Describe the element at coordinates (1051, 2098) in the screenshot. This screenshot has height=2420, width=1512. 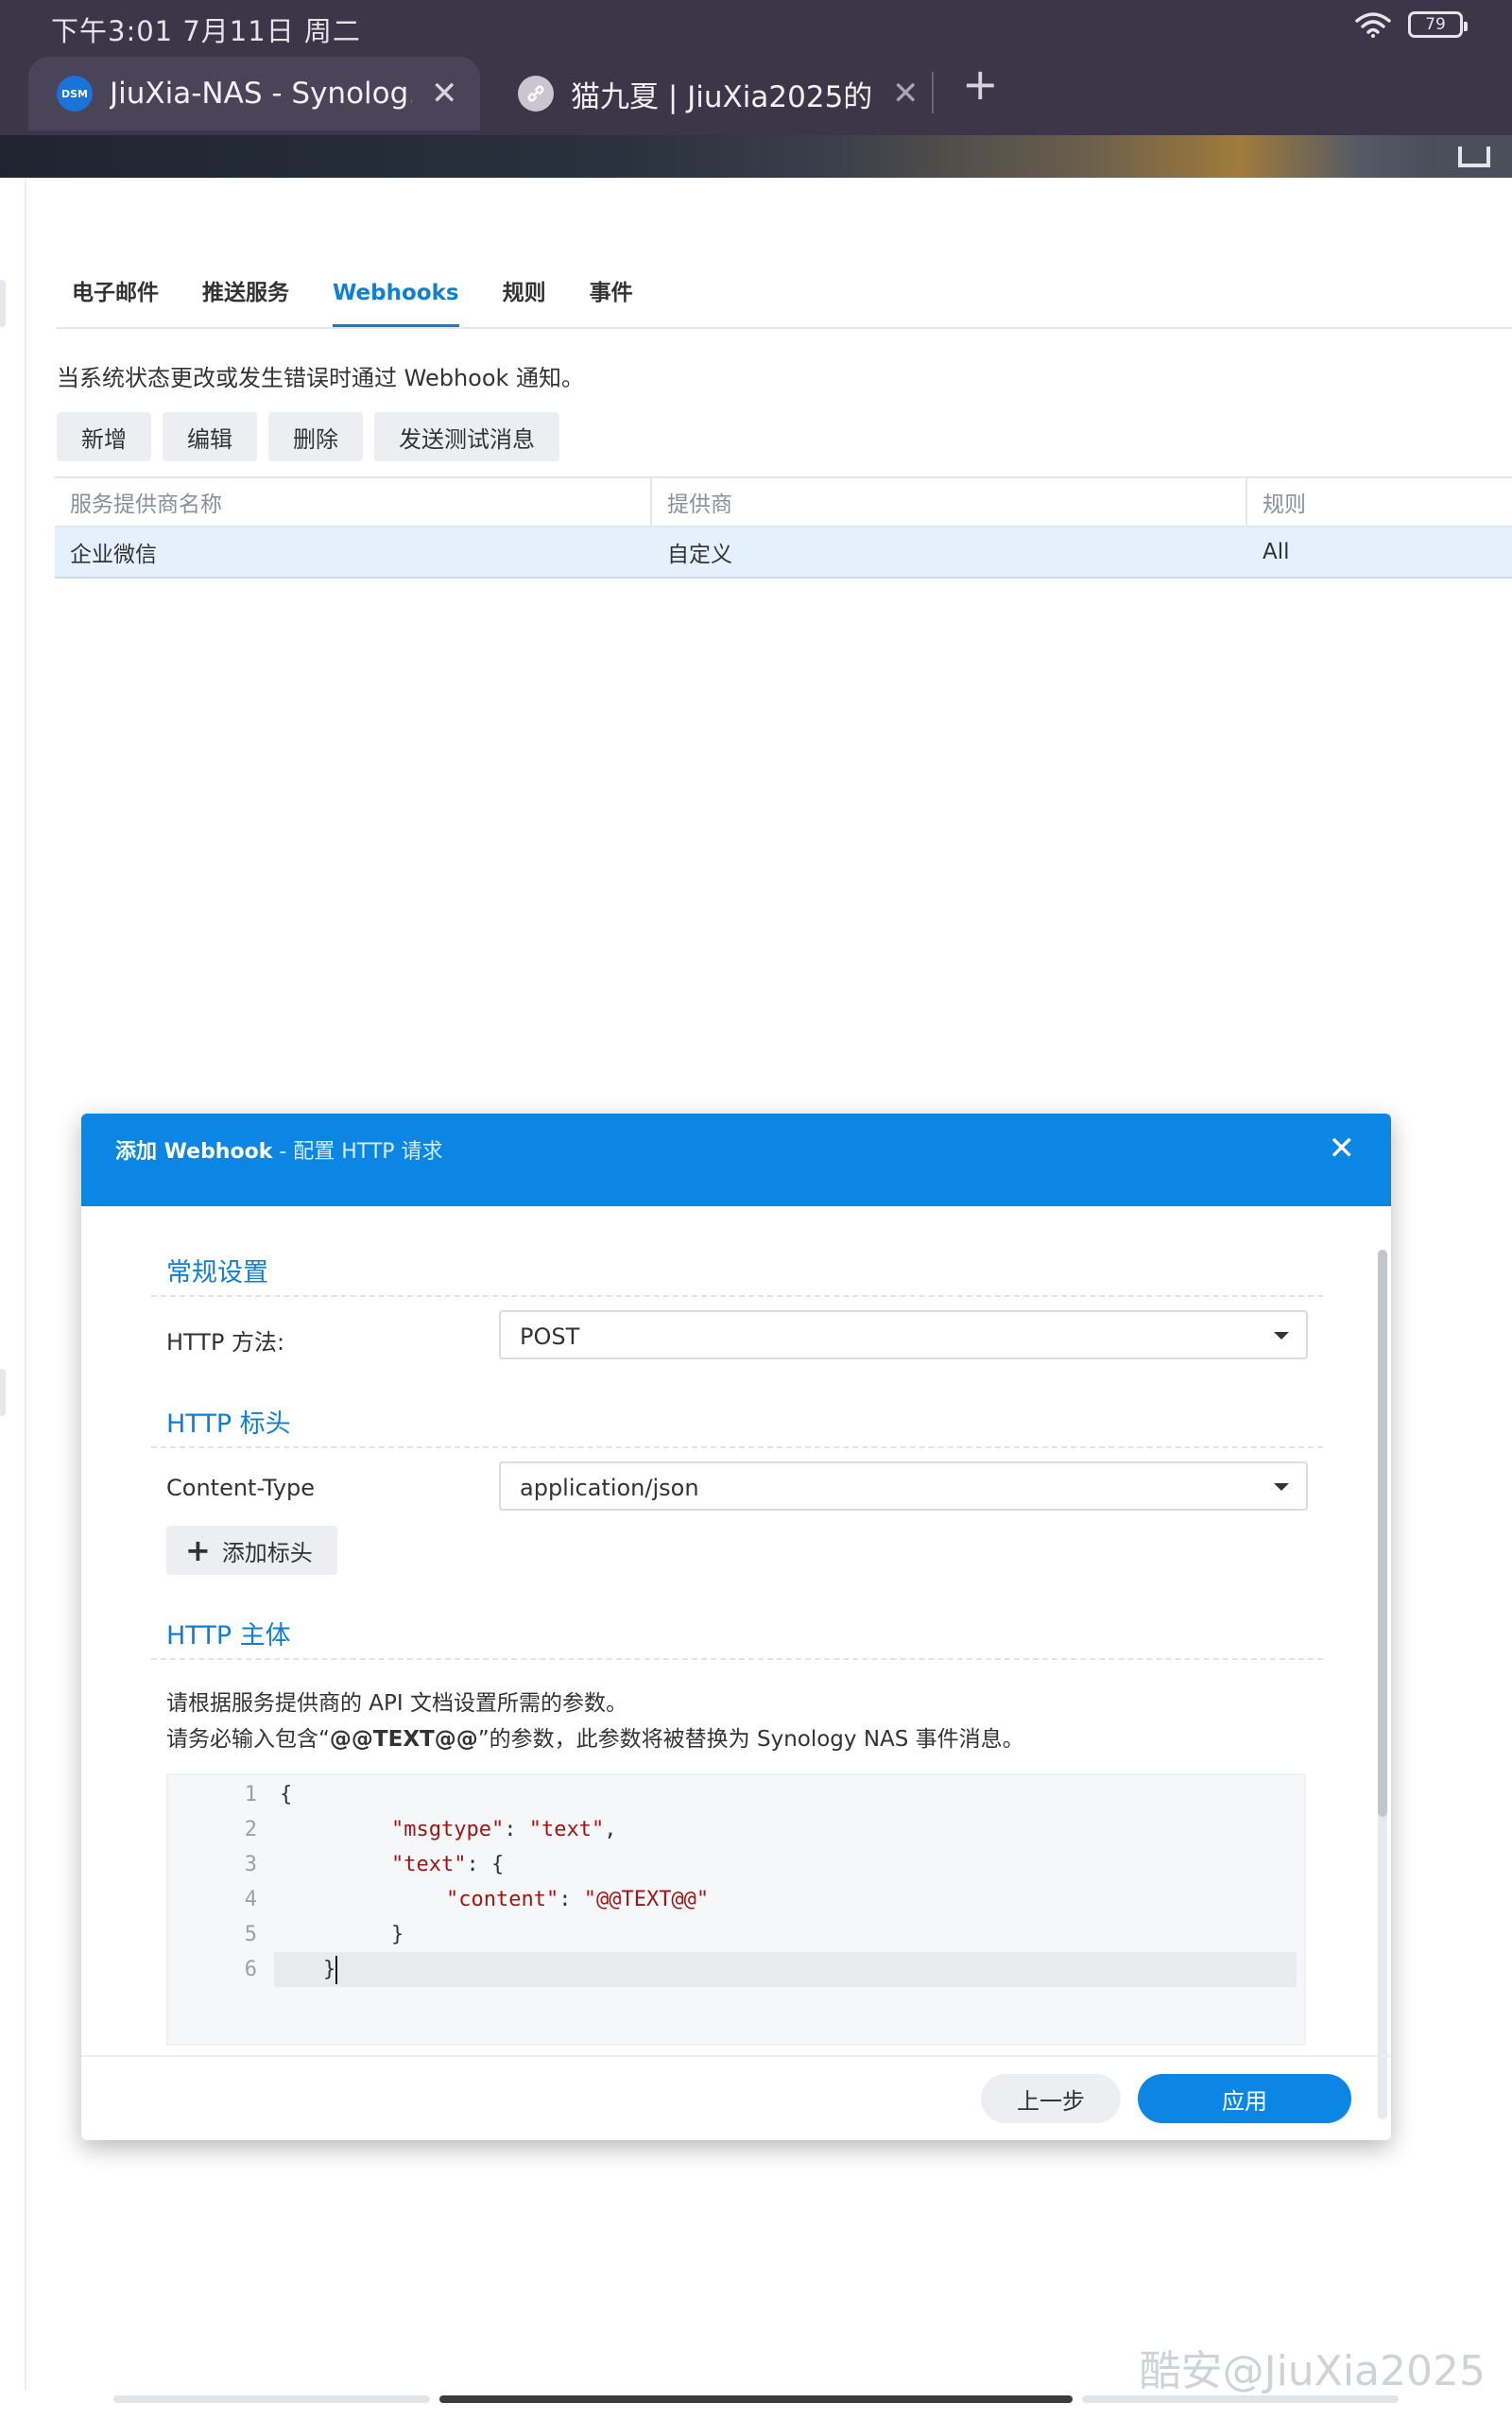
I see `back-button: 上一步` at that location.